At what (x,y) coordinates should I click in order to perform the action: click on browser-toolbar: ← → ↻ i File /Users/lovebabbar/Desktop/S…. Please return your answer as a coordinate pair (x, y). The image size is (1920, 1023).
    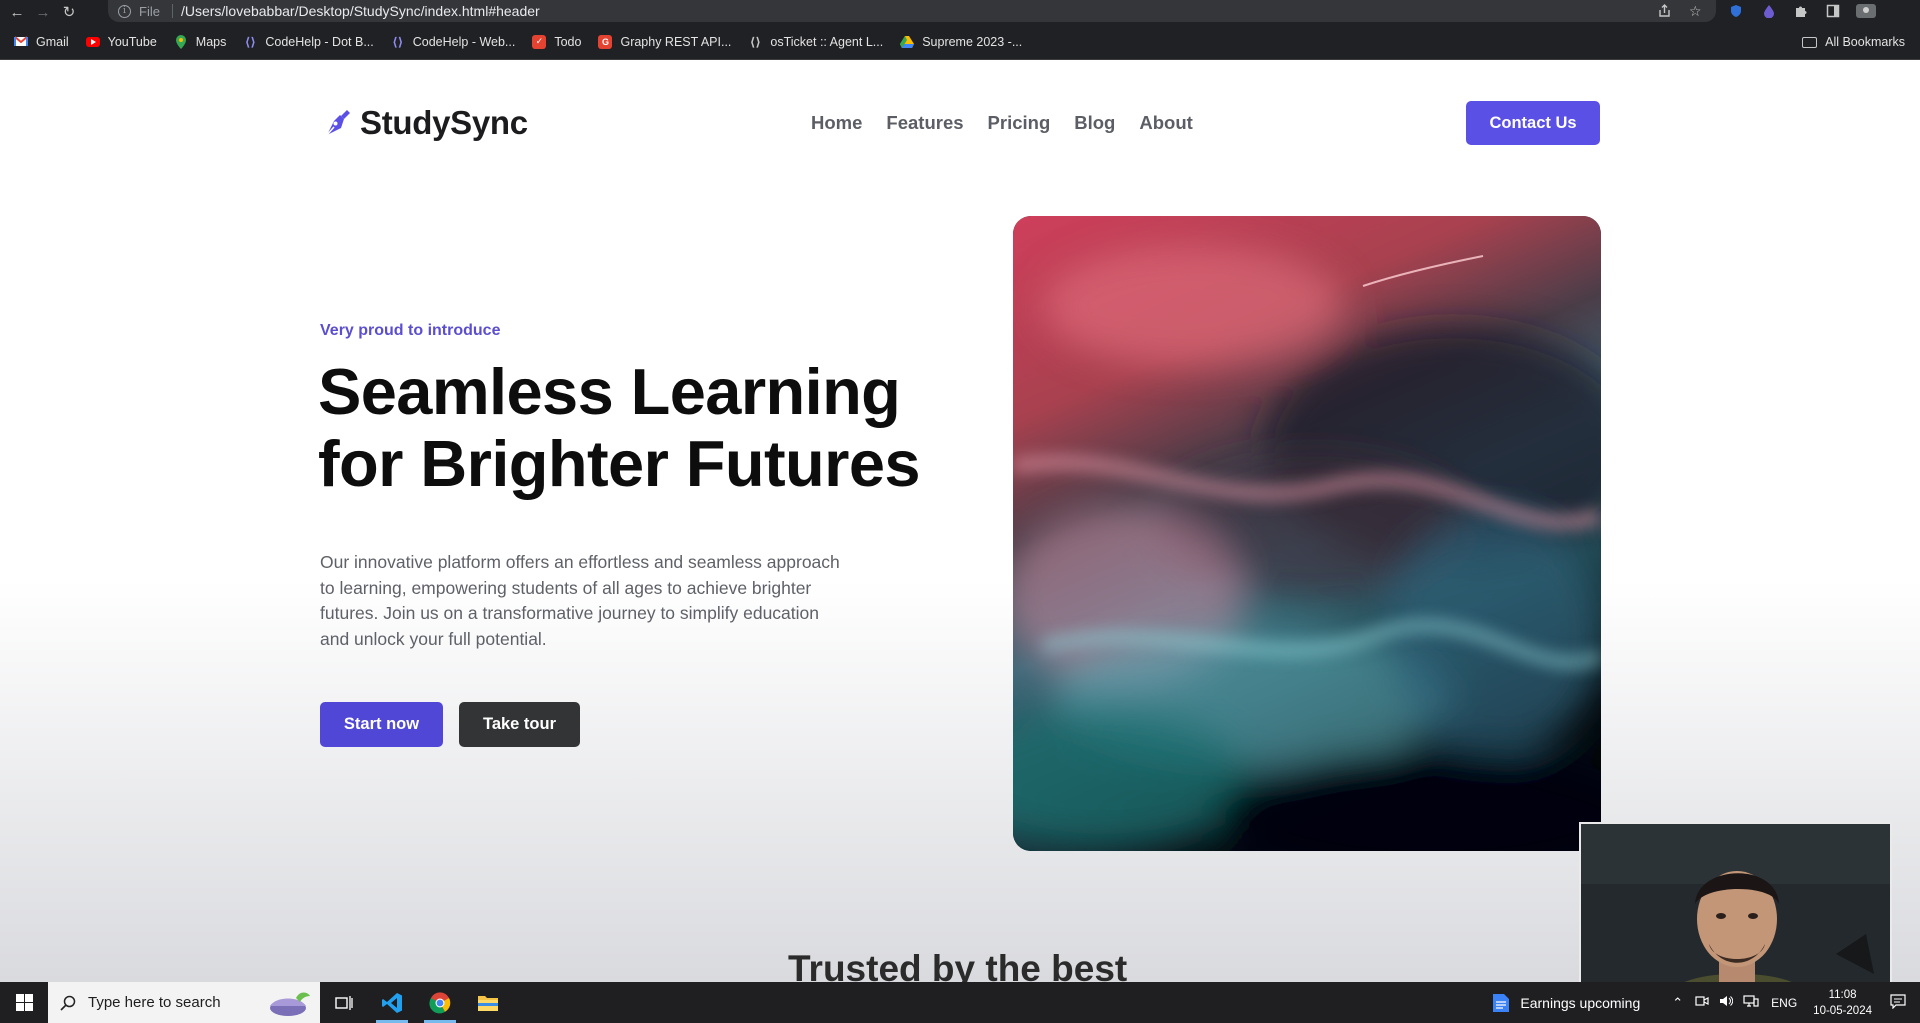
    Looking at the image, I should click on (960, 12).